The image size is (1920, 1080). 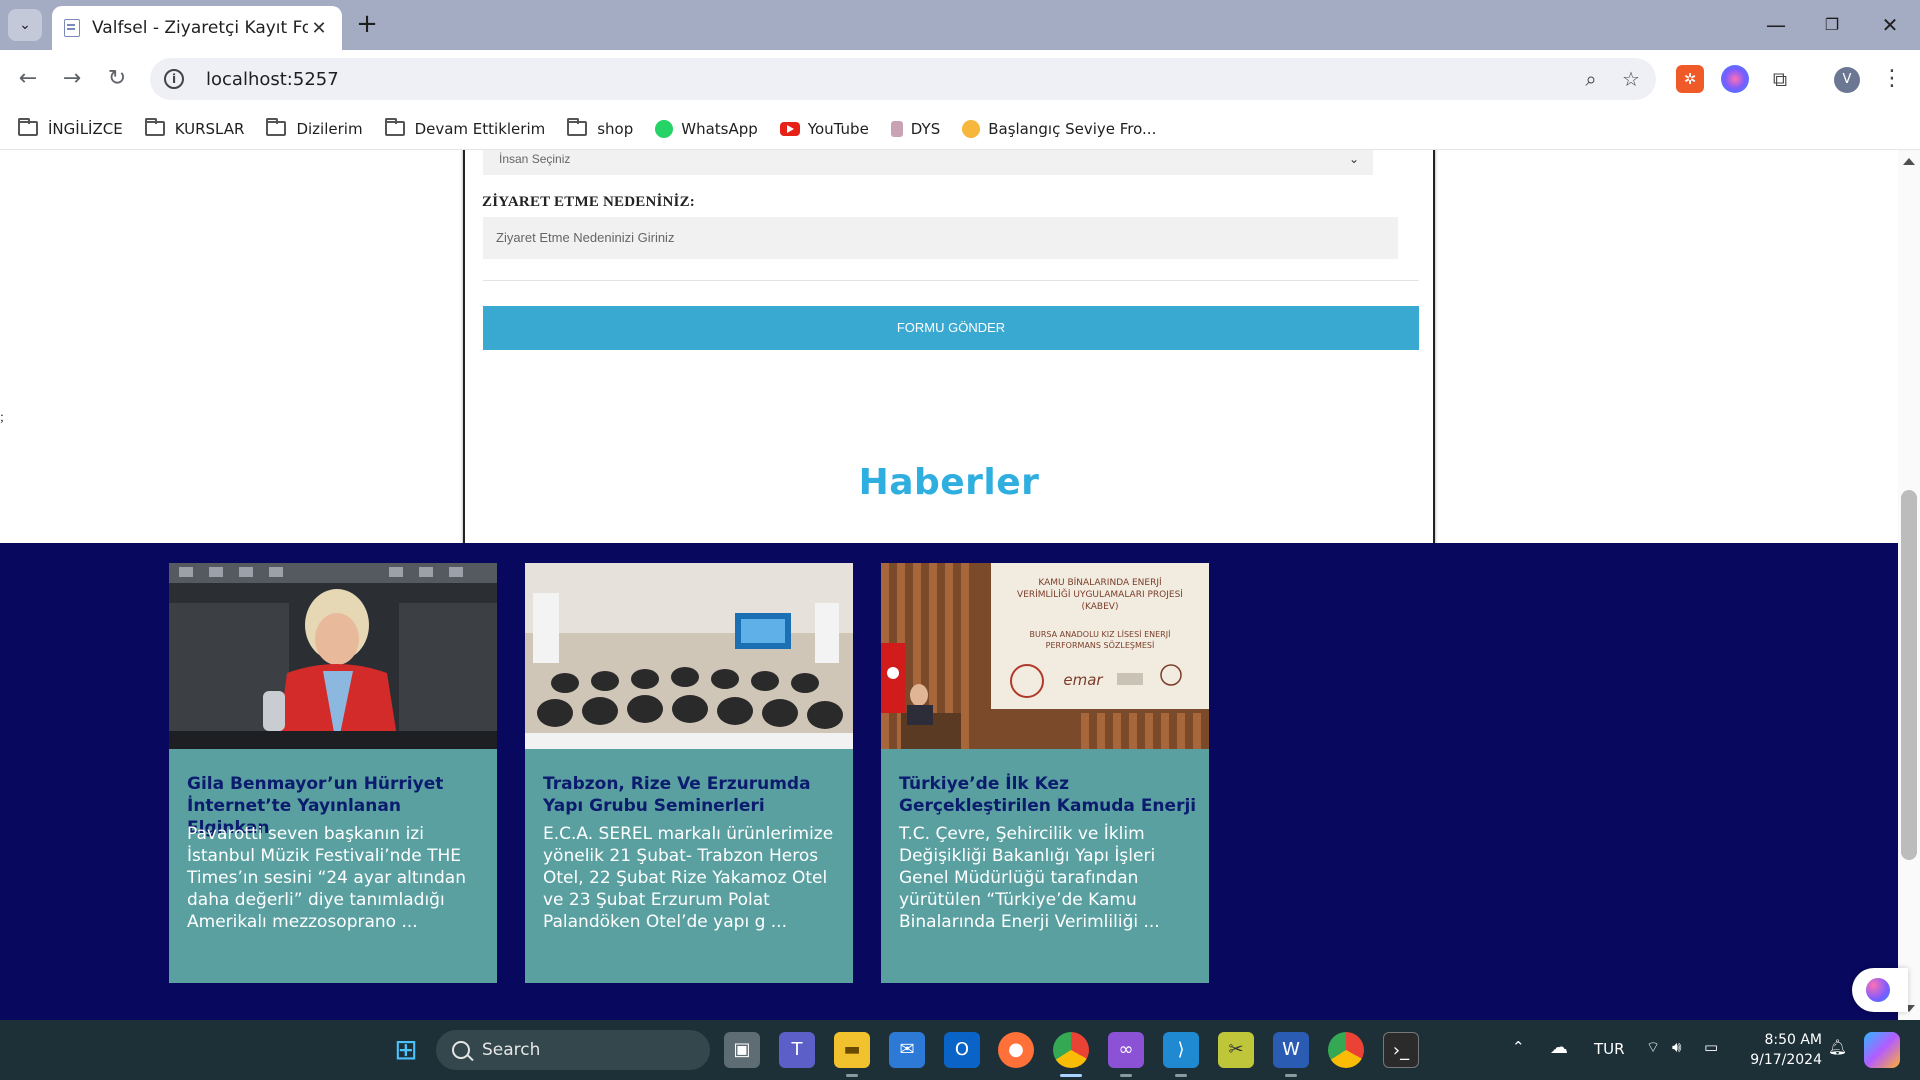 What do you see at coordinates (962, 1050) in the screenshot?
I see `outlook-icon: O` at bounding box center [962, 1050].